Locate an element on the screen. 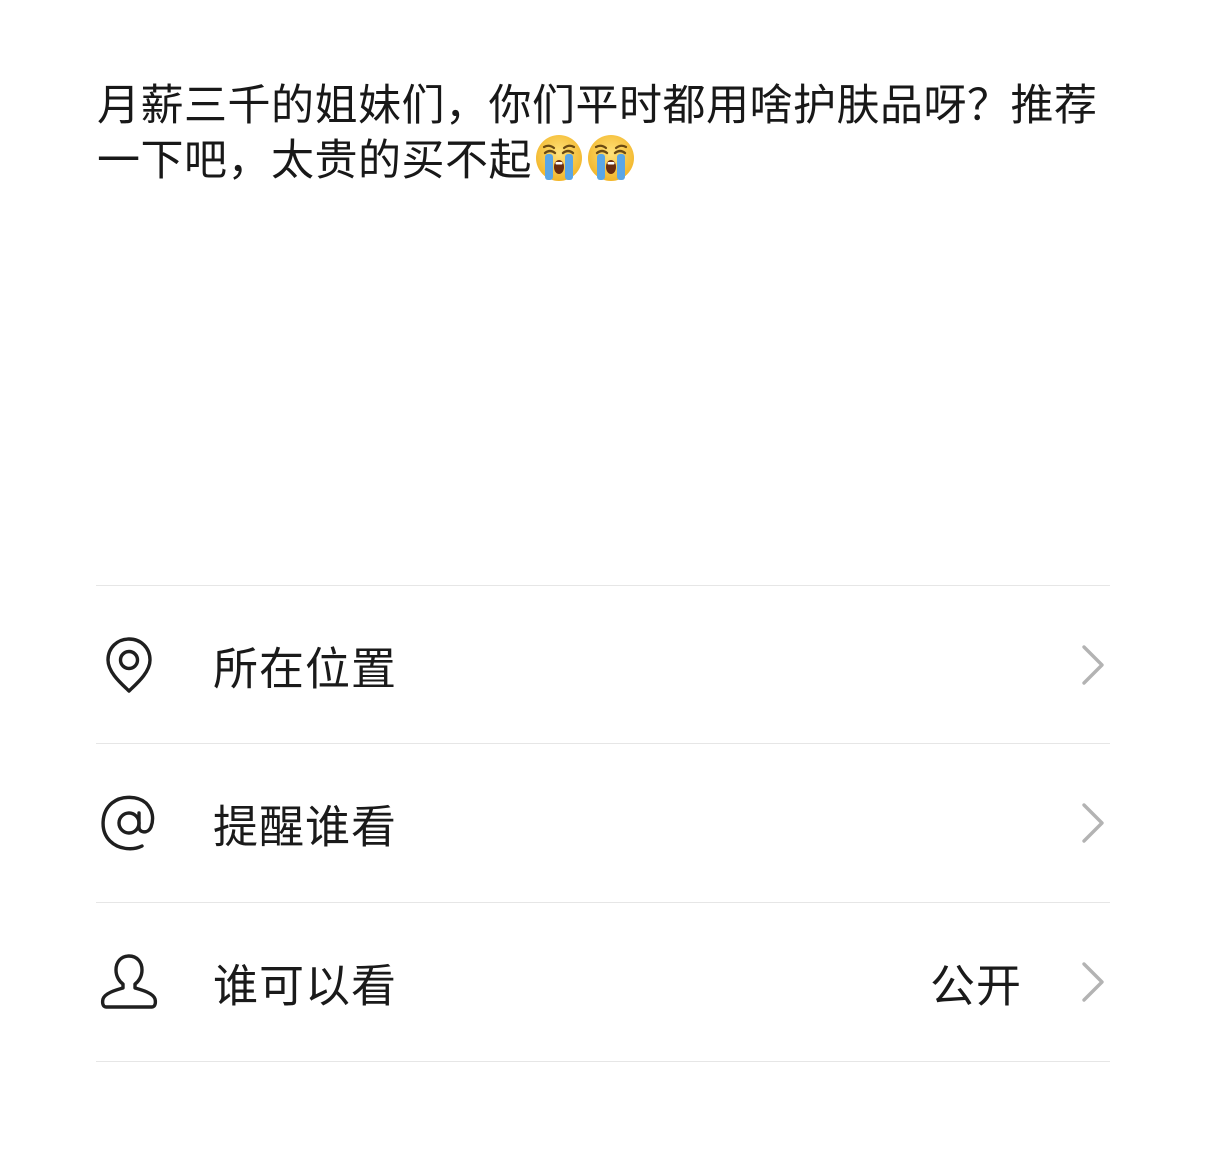 The image size is (1206, 1151). option-row-location: 所在位置 is located at coordinates (603, 665).